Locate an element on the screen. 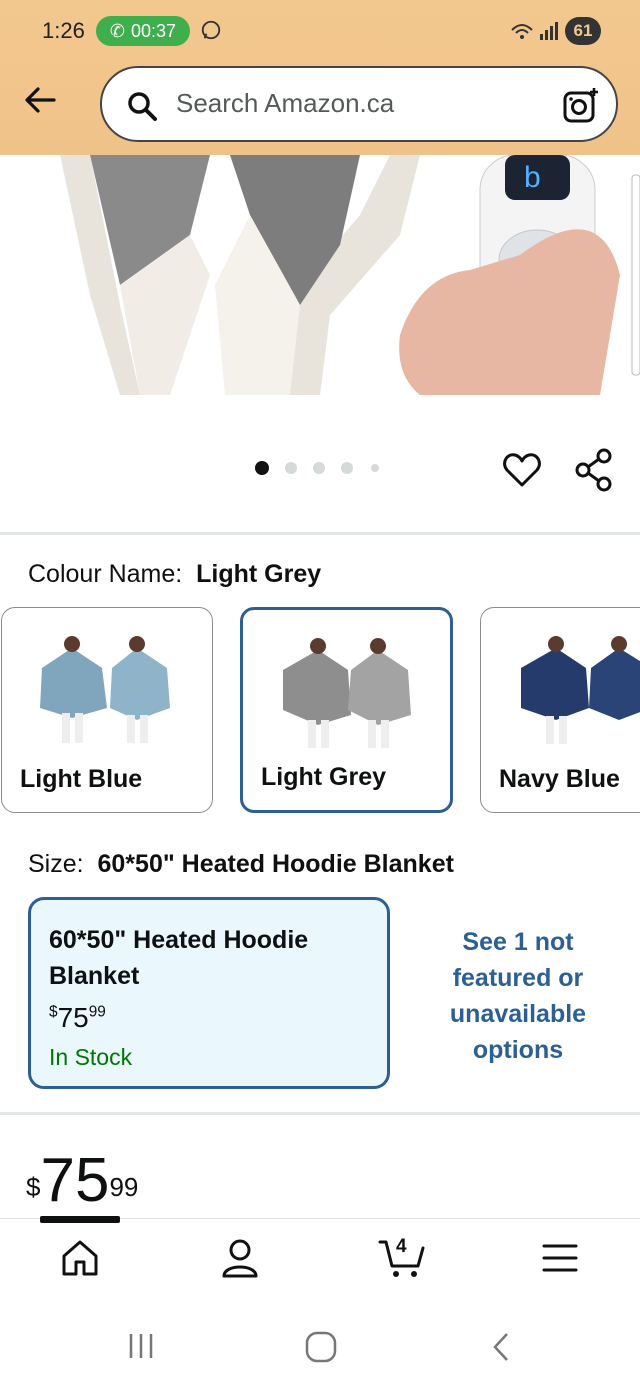 The height and width of the screenshot is (1388, 640). menu-icon is located at coordinates (560, 1258).